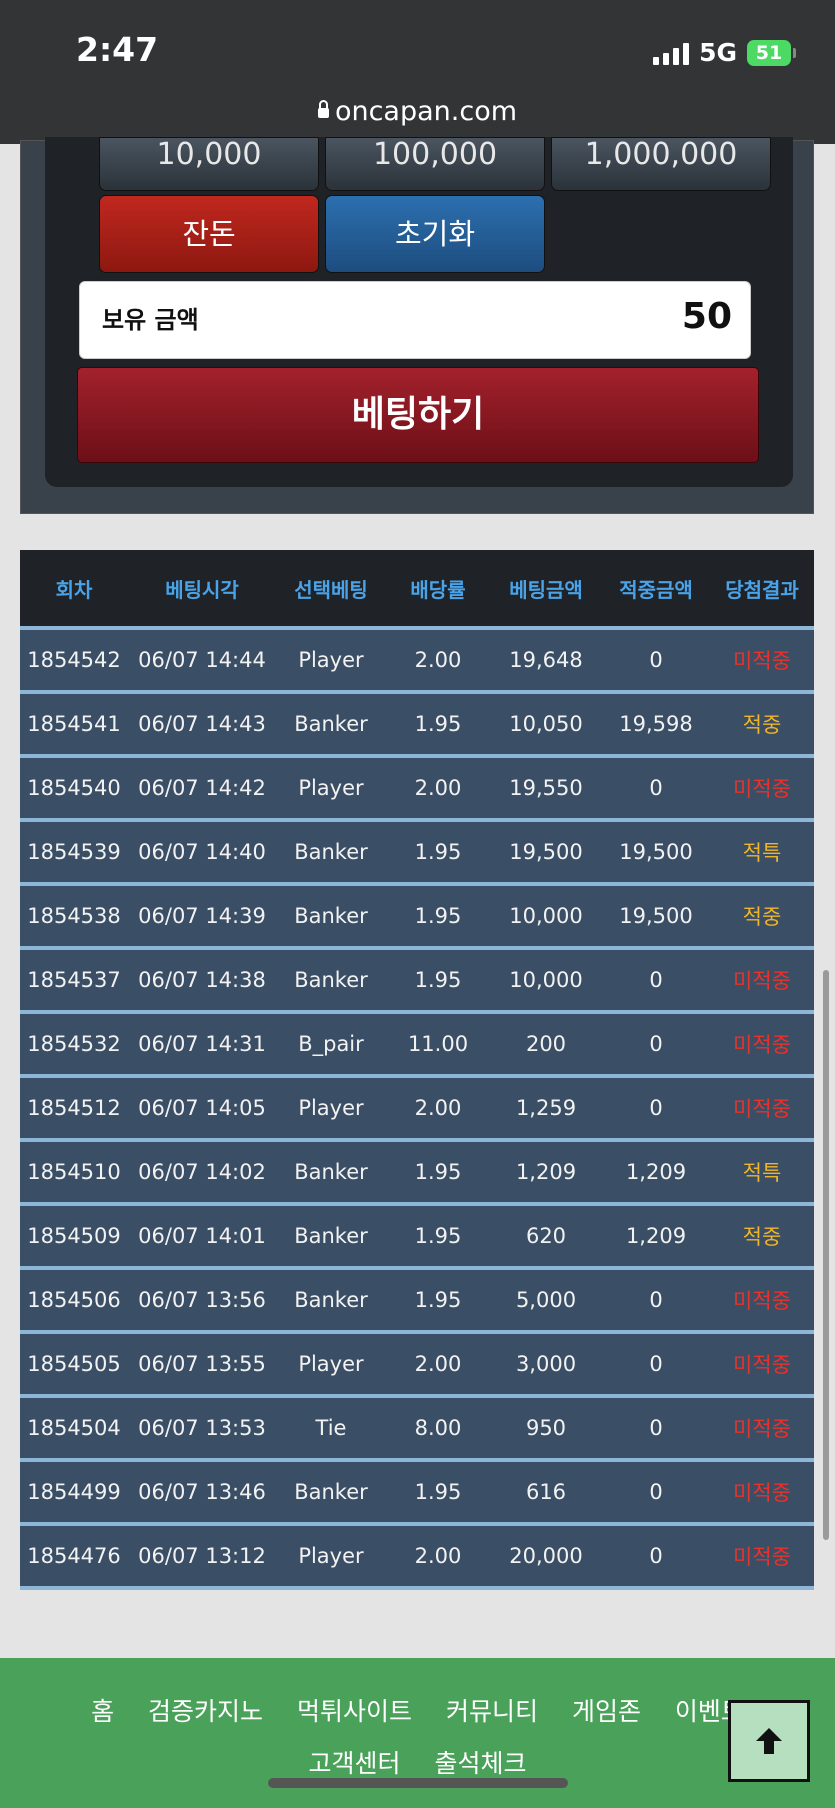  What do you see at coordinates (354, 1711) in the screenshot?
I see `footer-link-scam-sites: 먹튀사이트` at bounding box center [354, 1711].